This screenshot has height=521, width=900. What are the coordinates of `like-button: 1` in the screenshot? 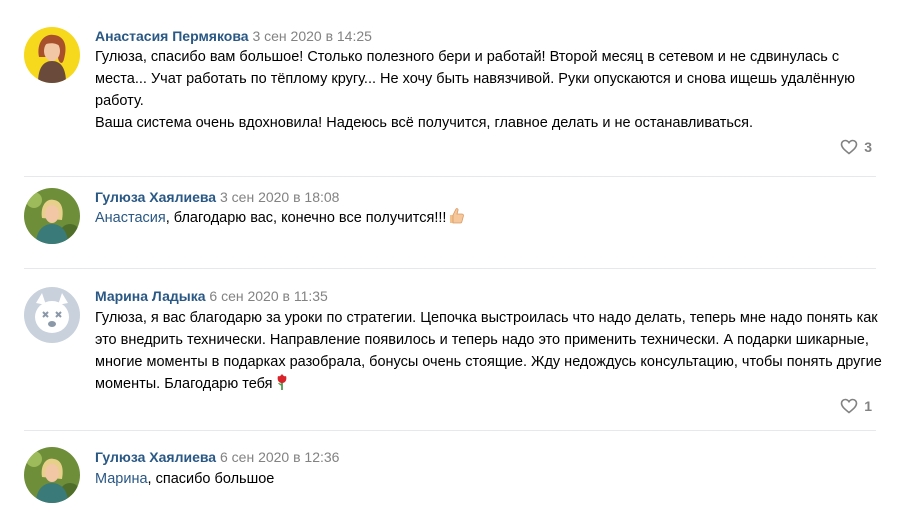 It's located at (856, 406).